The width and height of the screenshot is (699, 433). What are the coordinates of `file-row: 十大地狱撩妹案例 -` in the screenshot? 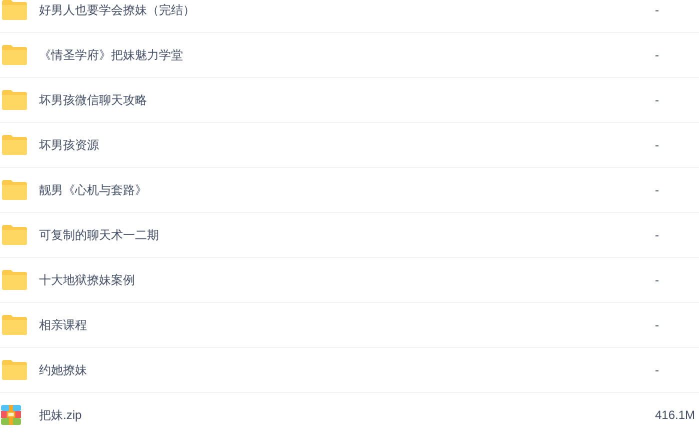 It's located at (349, 280).